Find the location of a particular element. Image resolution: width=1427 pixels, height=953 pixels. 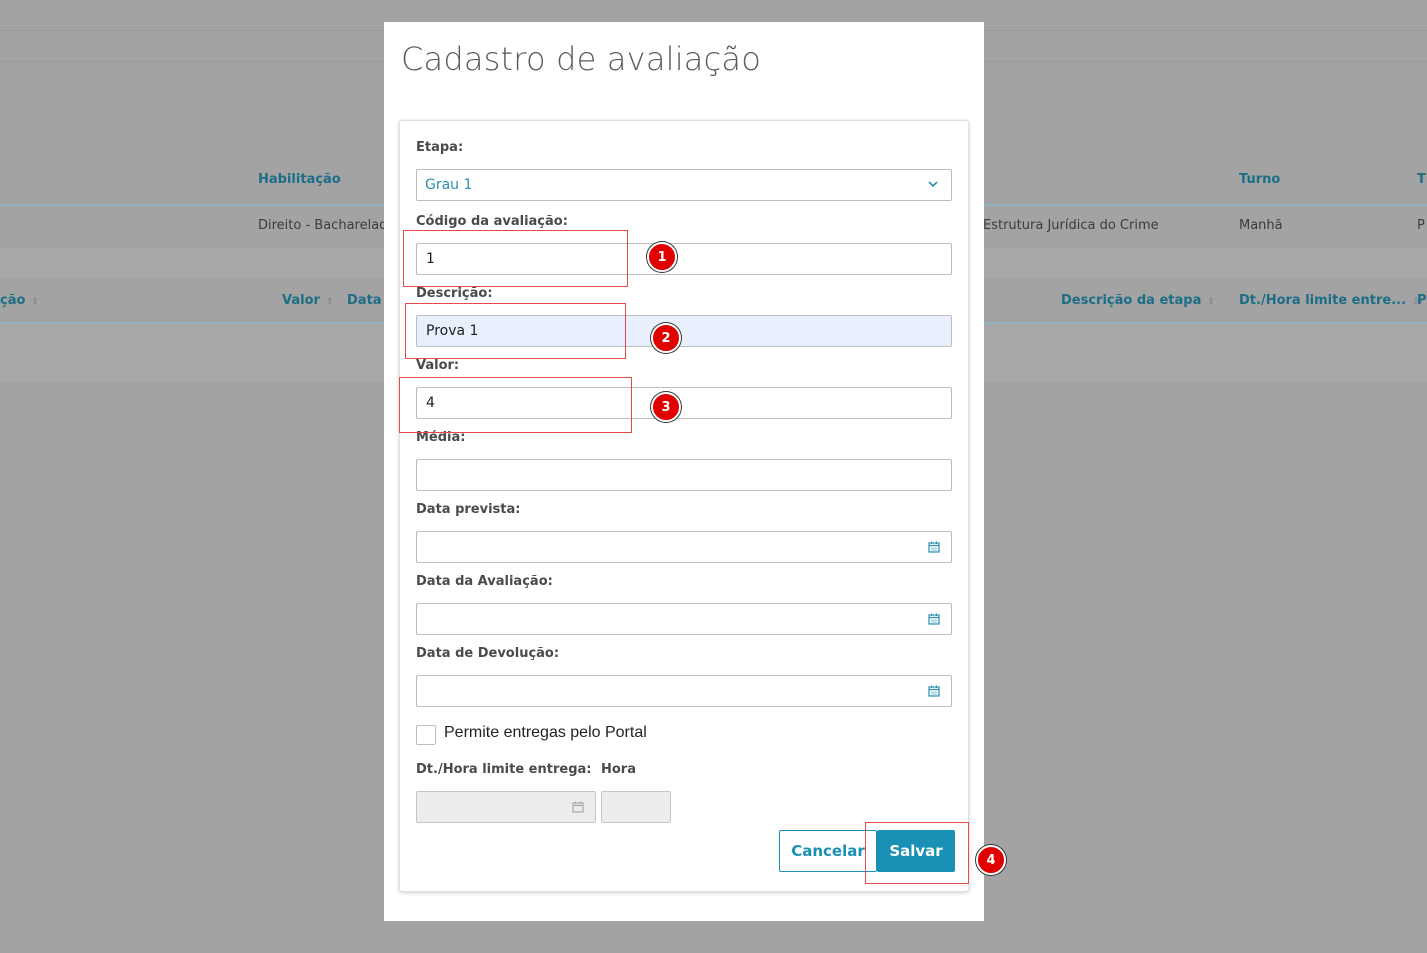

highlight-box-salvar is located at coordinates (917, 853).